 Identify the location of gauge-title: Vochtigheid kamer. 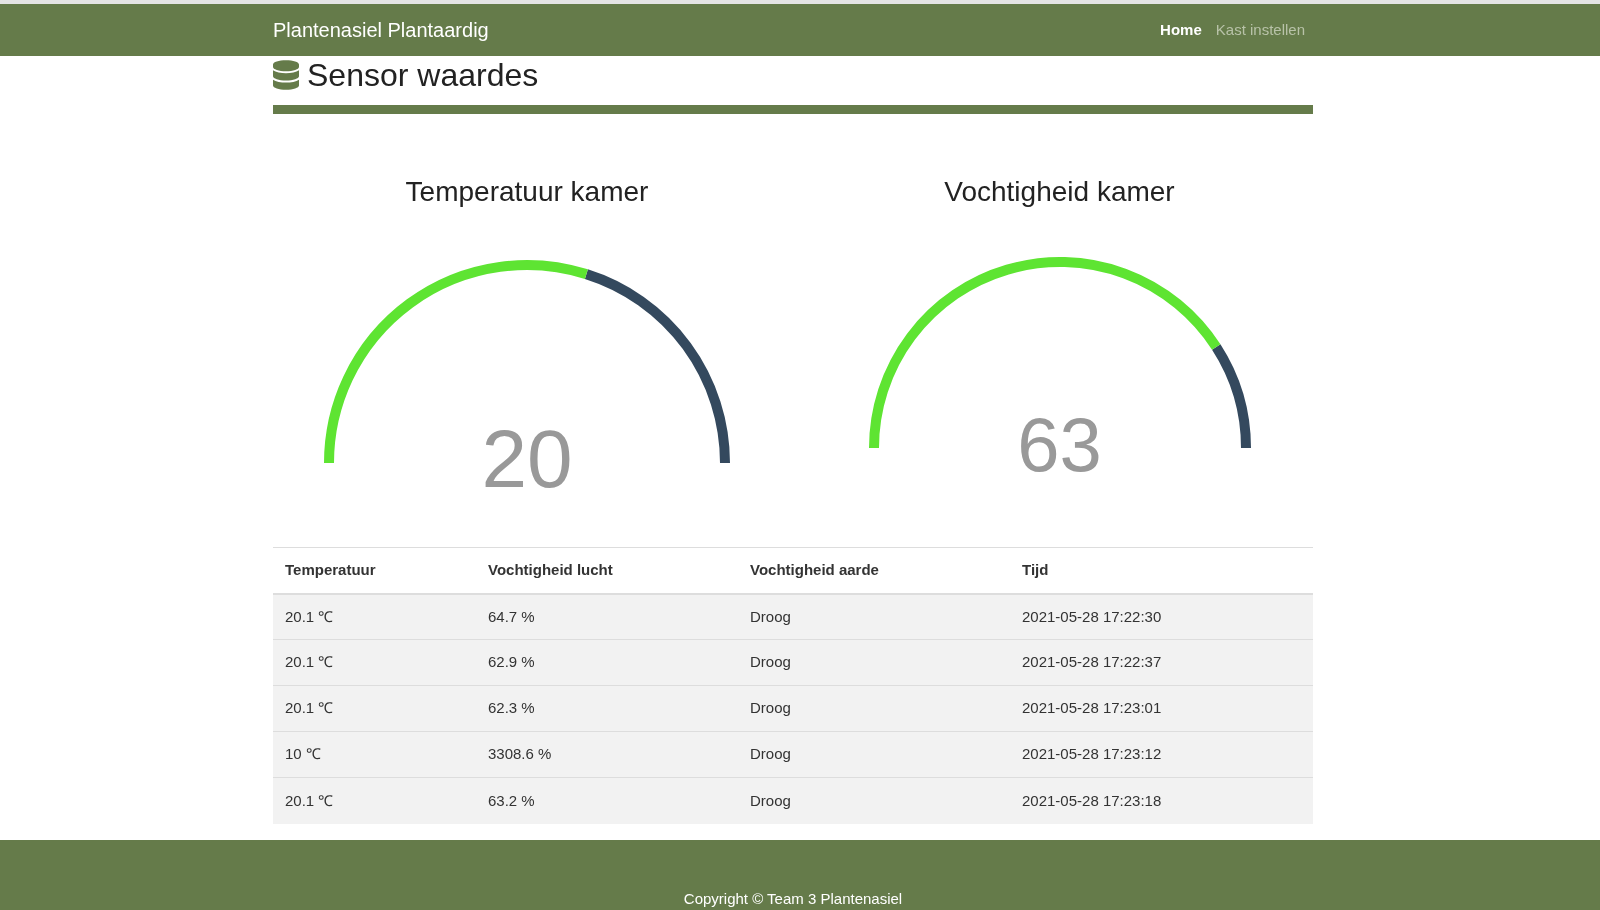
(1059, 192).